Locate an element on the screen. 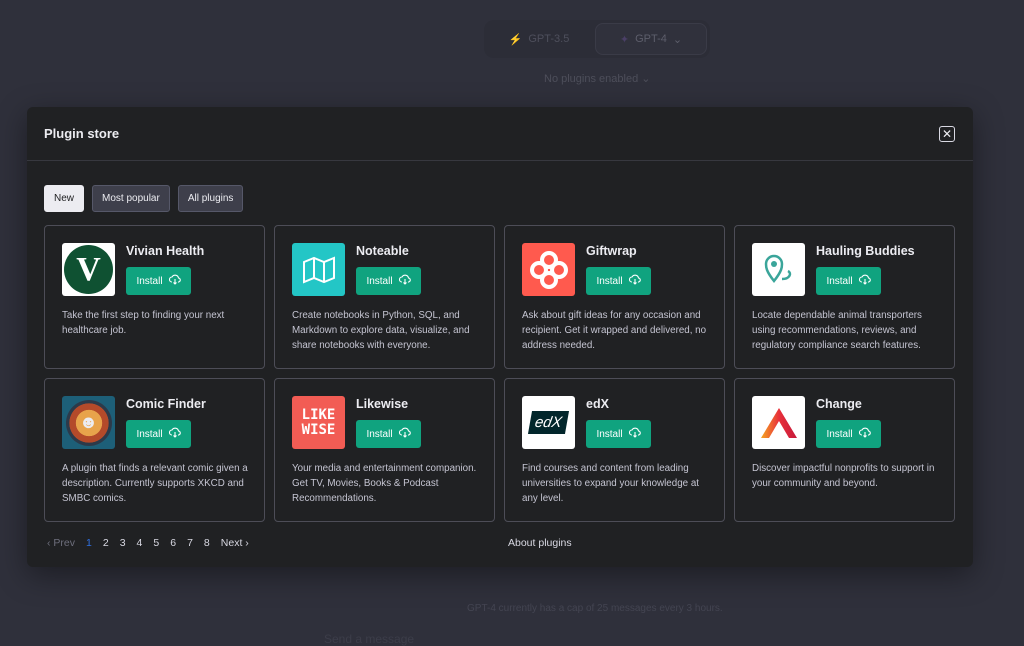 Image resolution: width=1024 pixels, height=646 pixels. plugin-name: Hauling Buddies is located at coordinates (865, 251).